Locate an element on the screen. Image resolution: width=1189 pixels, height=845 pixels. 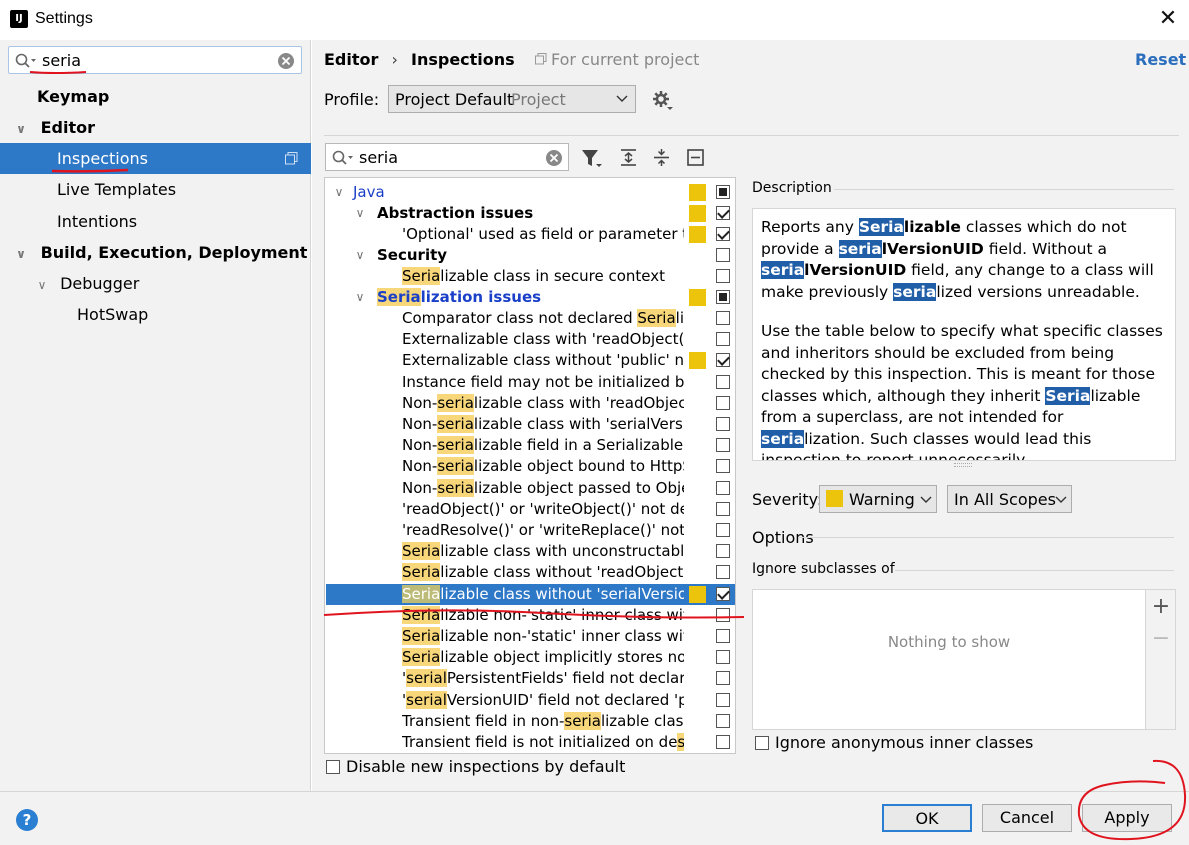
tree-item-editor: ∨ Editor is located at coordinates (155, 127).